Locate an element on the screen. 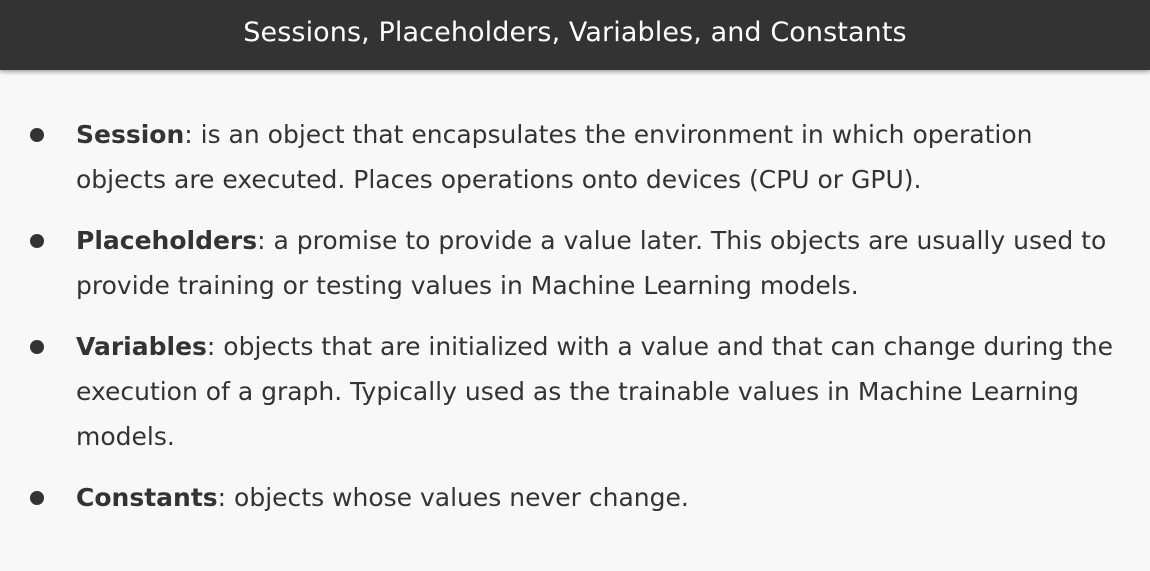  bullet-term: Variables is located at coordinates (141, 346).